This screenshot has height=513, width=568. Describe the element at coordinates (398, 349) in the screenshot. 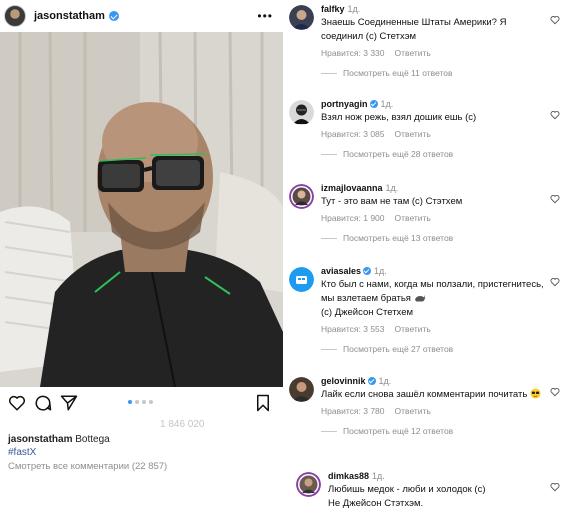

I see `view-replies-label: Посмотреть ещё 27 ответов` at that location.